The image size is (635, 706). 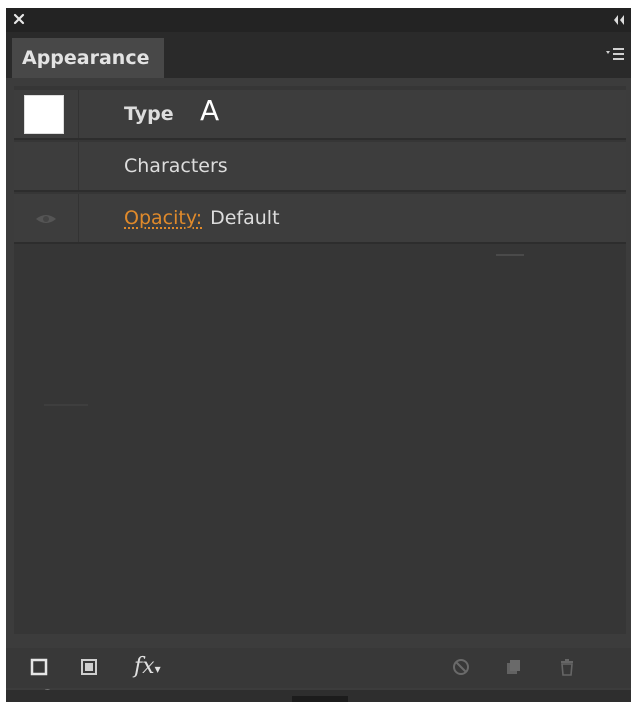 What do you see at coordinates (320, 219) in the screenshot?
I see `opacity-row: Opacity: Default` at bounding box center [320, 219].